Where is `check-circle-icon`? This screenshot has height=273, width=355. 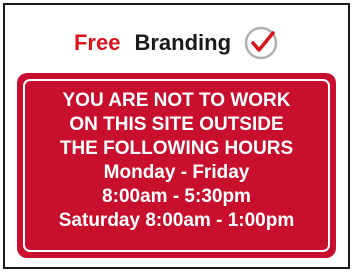
check-circle-icon is located at coordinates (261, 43).